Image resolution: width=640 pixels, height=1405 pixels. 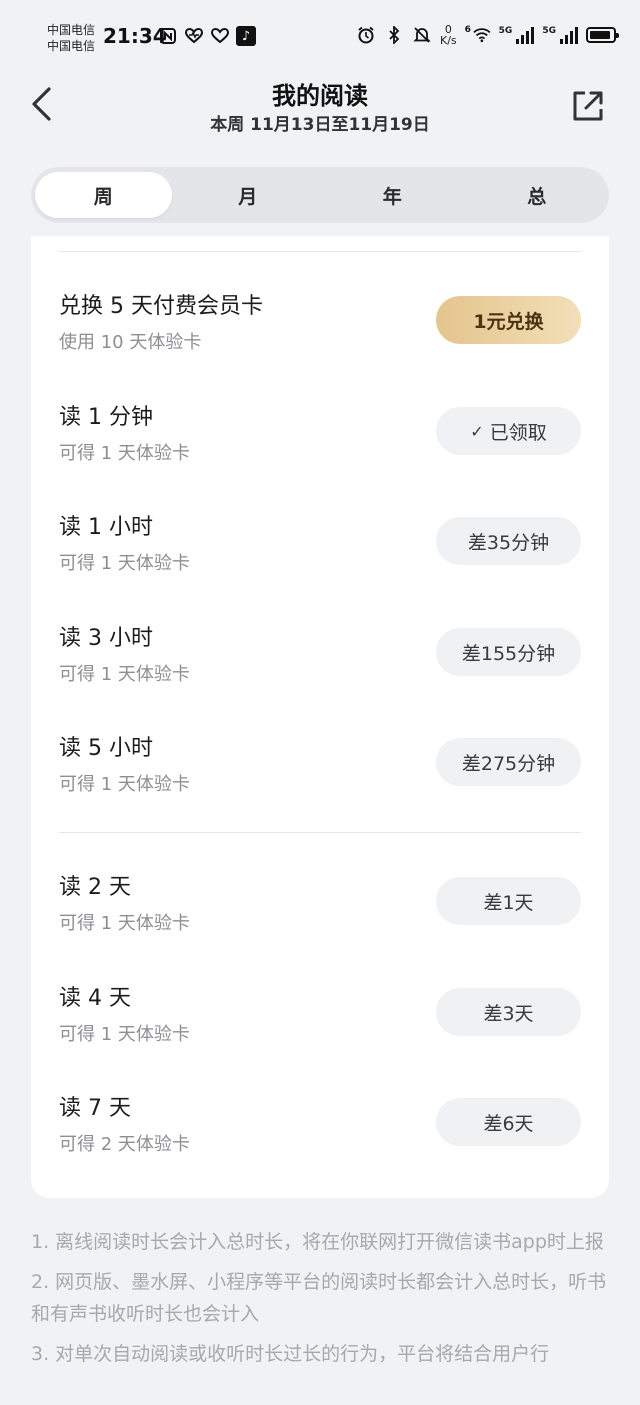 I want to click on page-title: 我的阅读, so click(x=320, y=96).